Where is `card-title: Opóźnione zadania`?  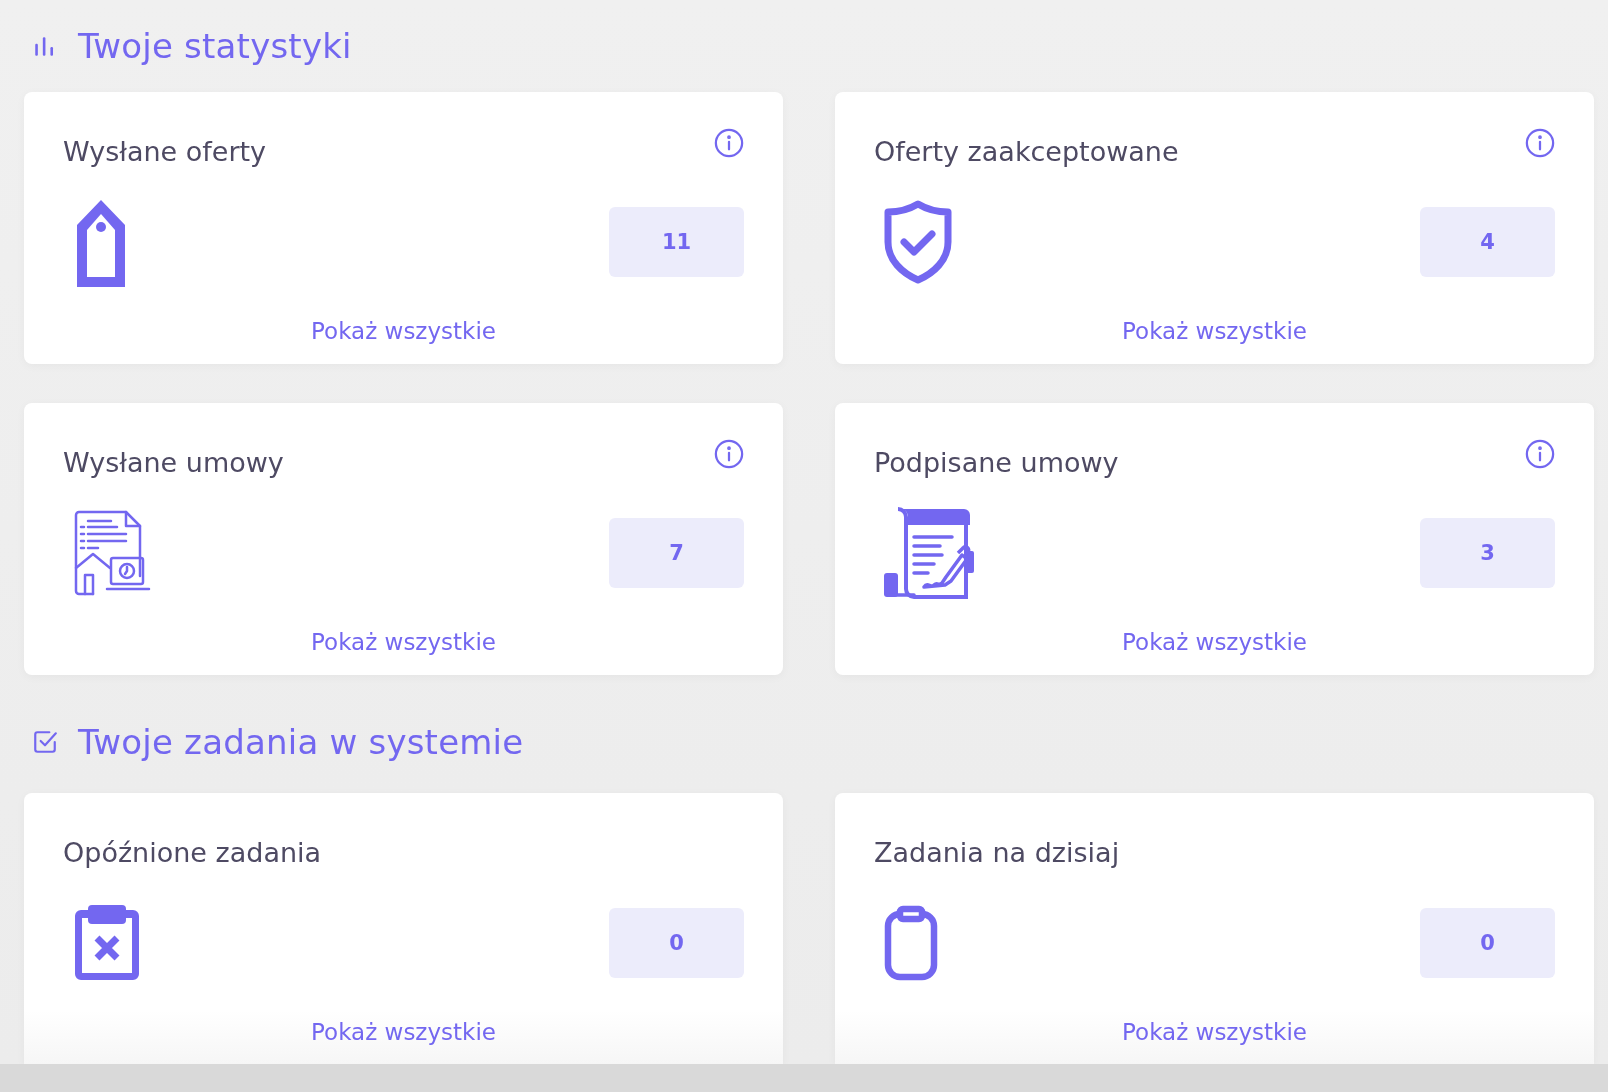 card-title: Opóźnione zadania is located at coordinates (192, 852).